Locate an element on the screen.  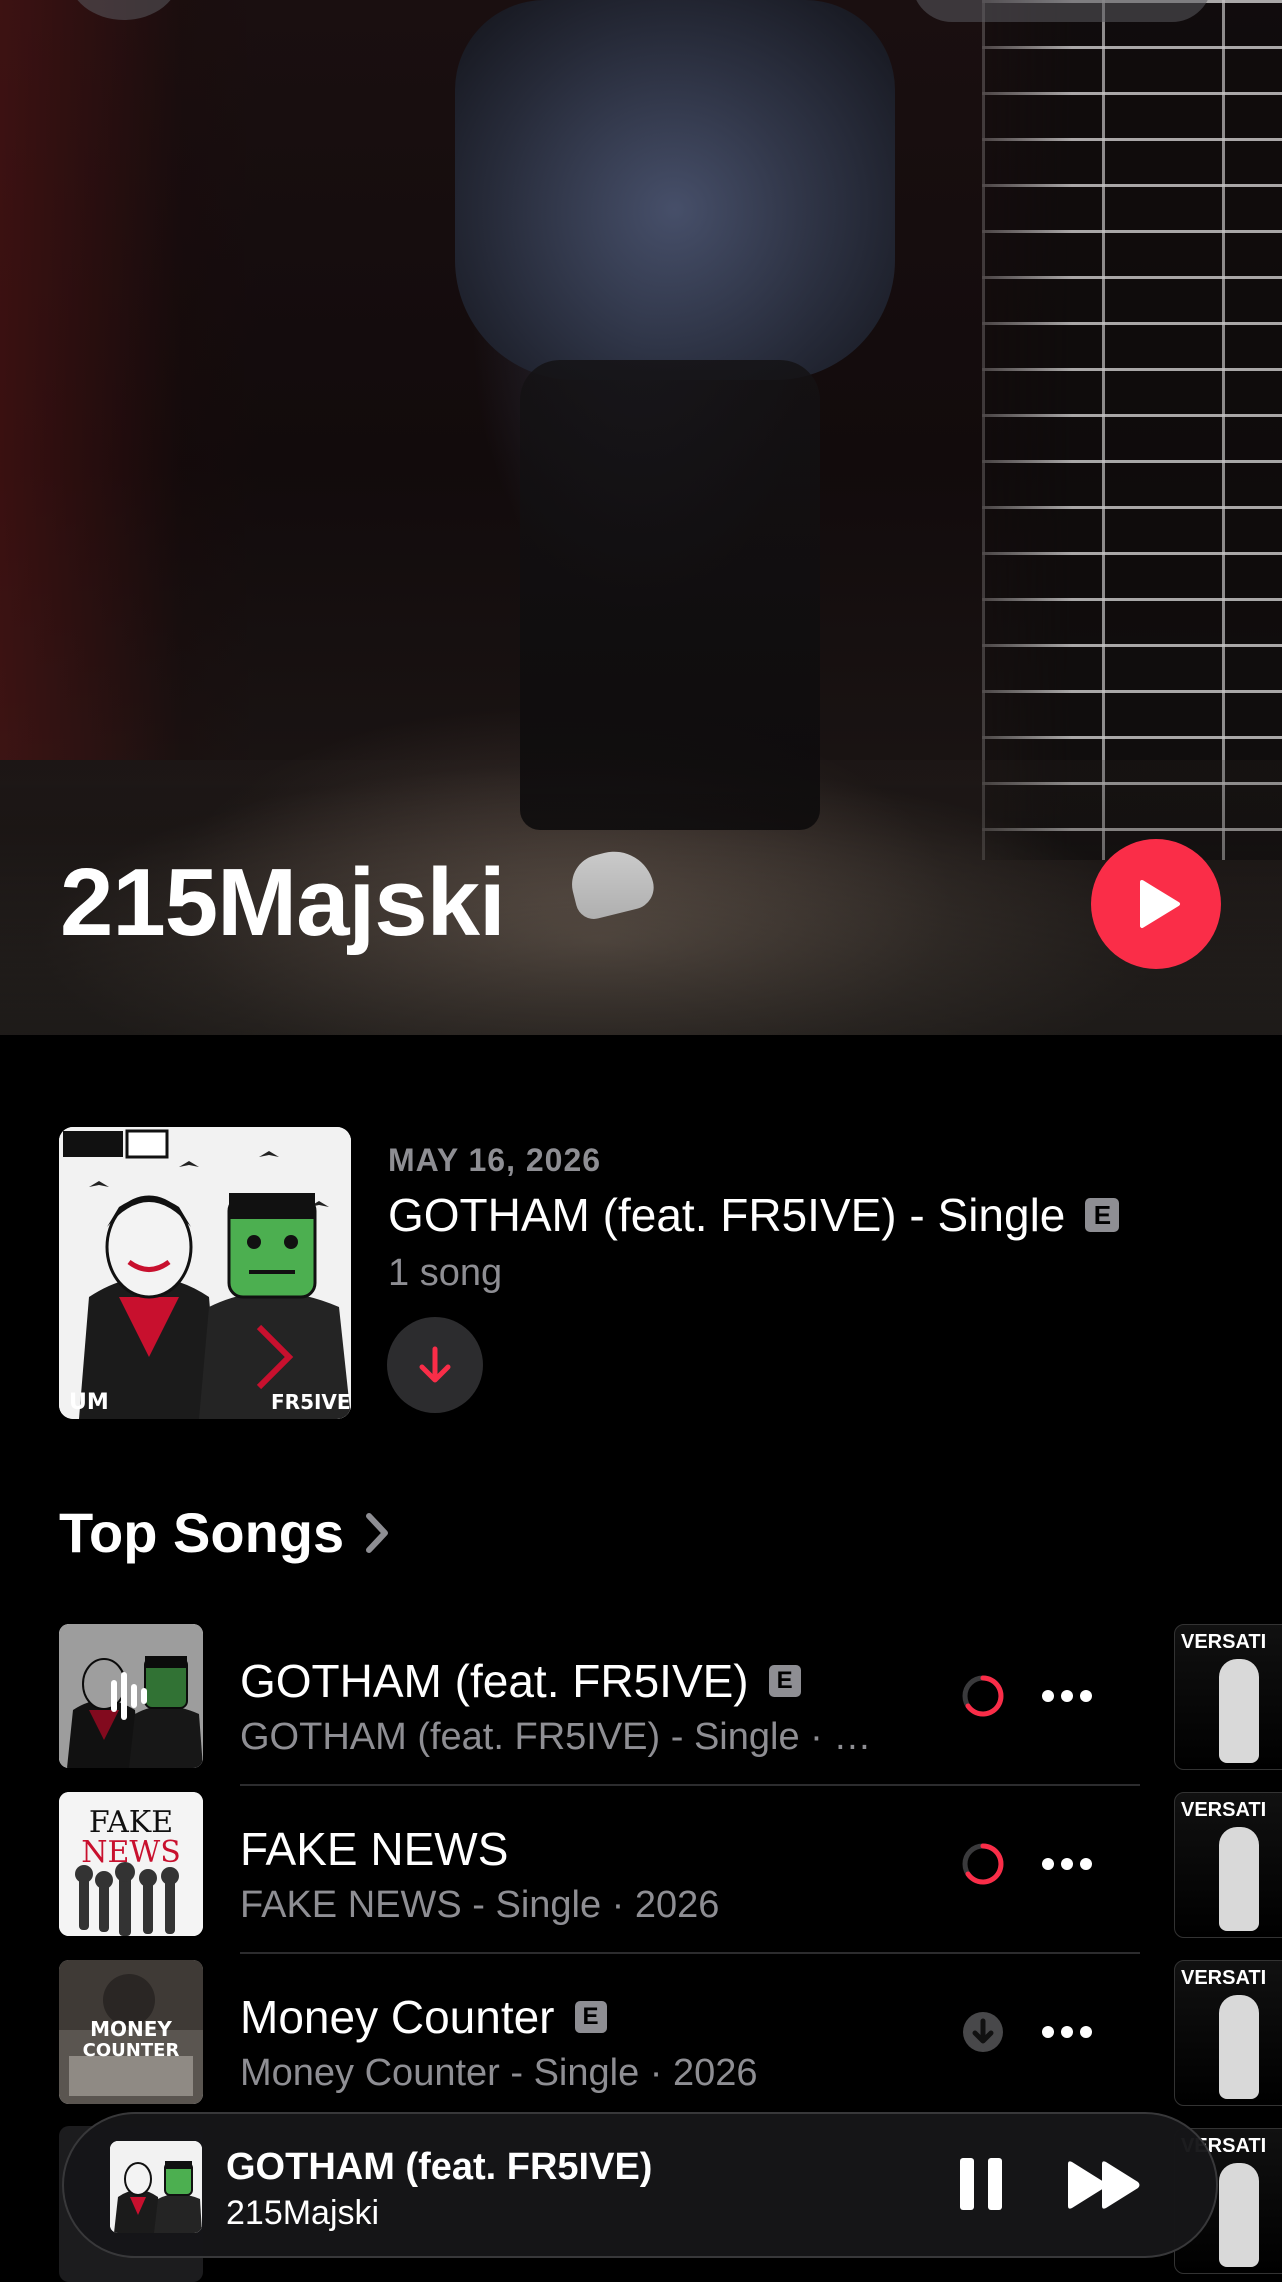
arrow-down-icon is located at coordinates (435, 1364).